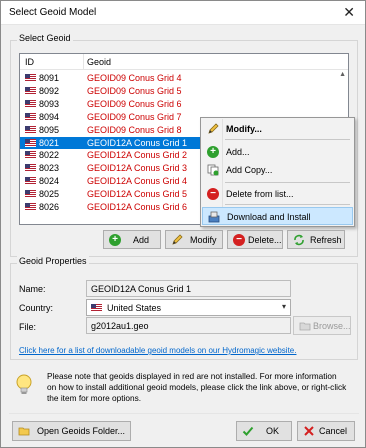 This screenshot has width=366, height=448. Describe the element at coordinates (284, 306) in the screenshot. I see `chevron-down-icon: ▾` at that location.